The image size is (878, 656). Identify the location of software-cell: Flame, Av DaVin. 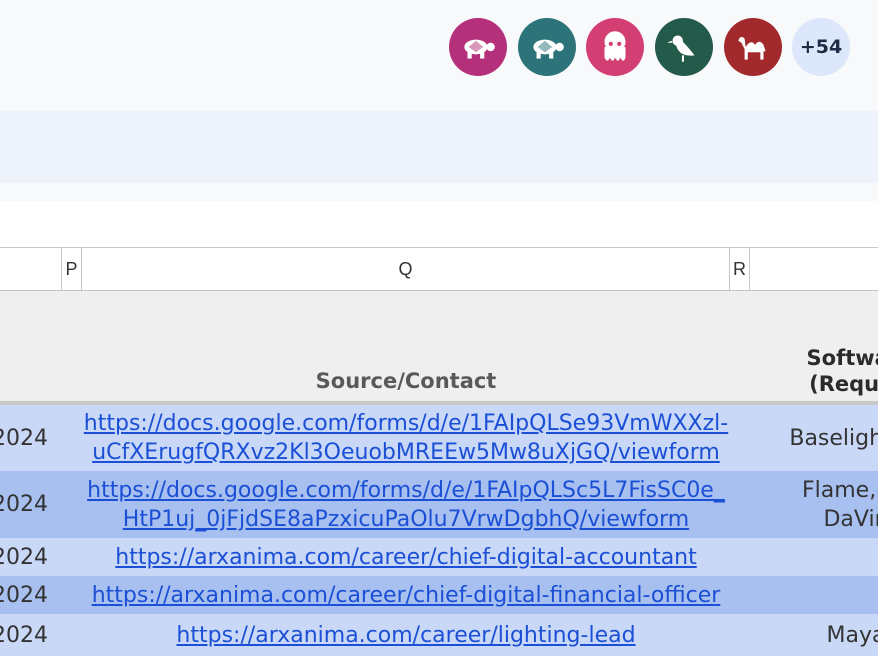
(817, 504).